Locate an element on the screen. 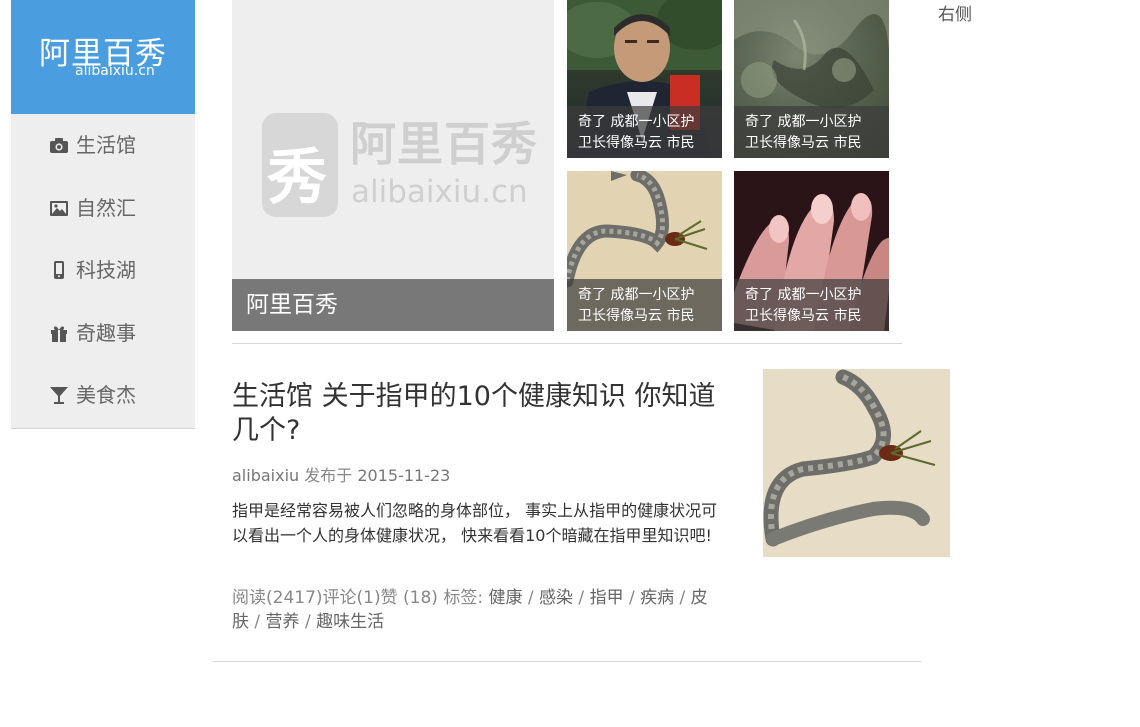 Image resolution: width=1140 pixels, height=727 pixels. nav-item-kejihu: 科技湖 is located at coordinates (103, 270).